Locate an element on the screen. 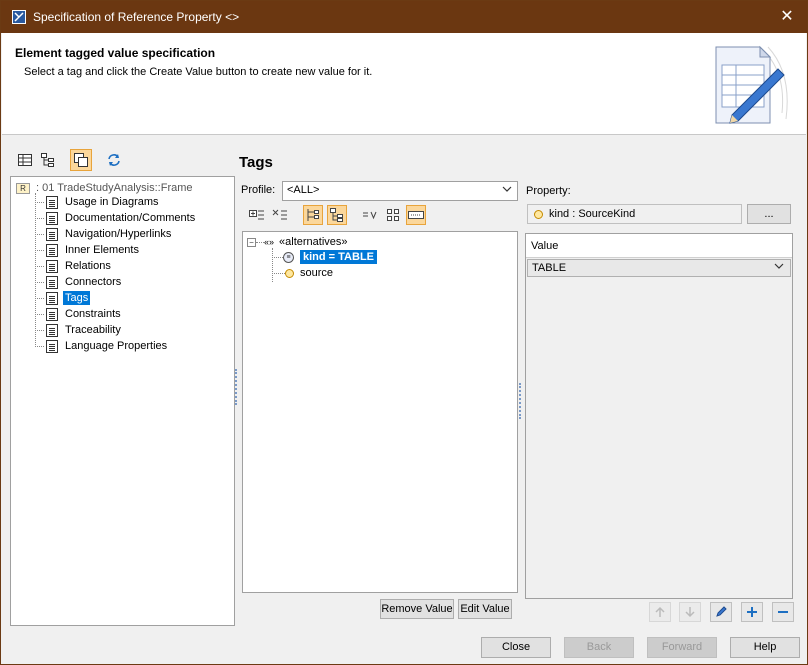 This screenshot has width=808, height=665. document-pencil-icon is located at coordinates (748, 86).